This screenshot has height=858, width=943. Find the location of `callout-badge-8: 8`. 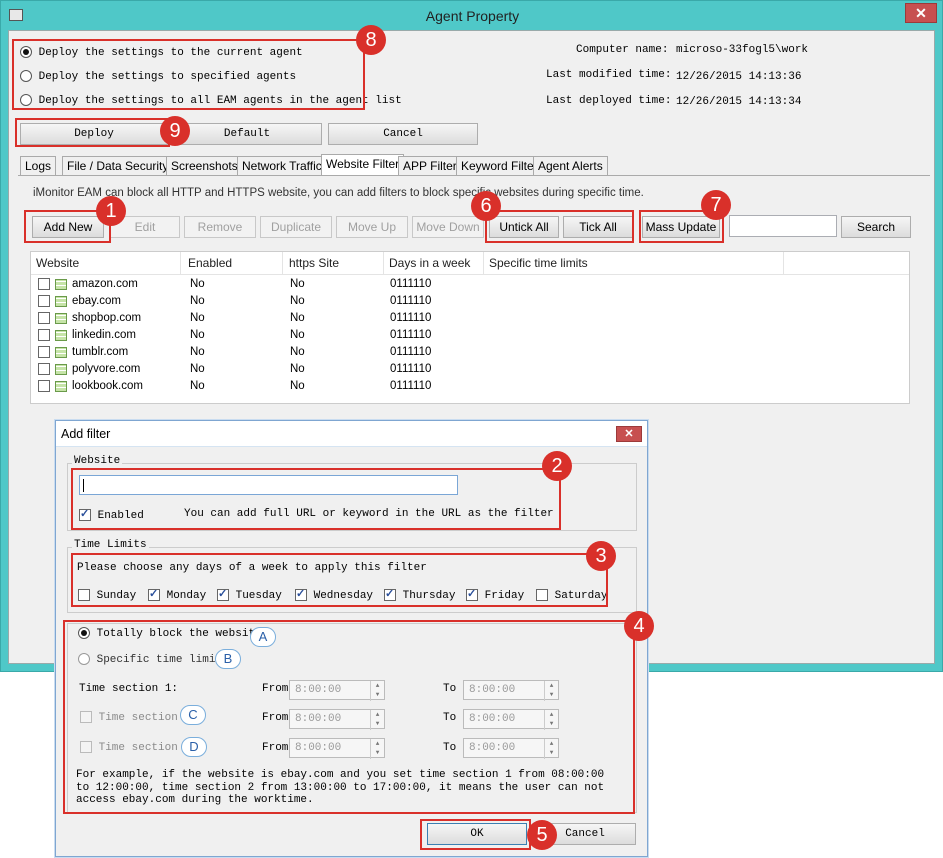

callout-badge-8: 8 is located at coordinates (371, 40).